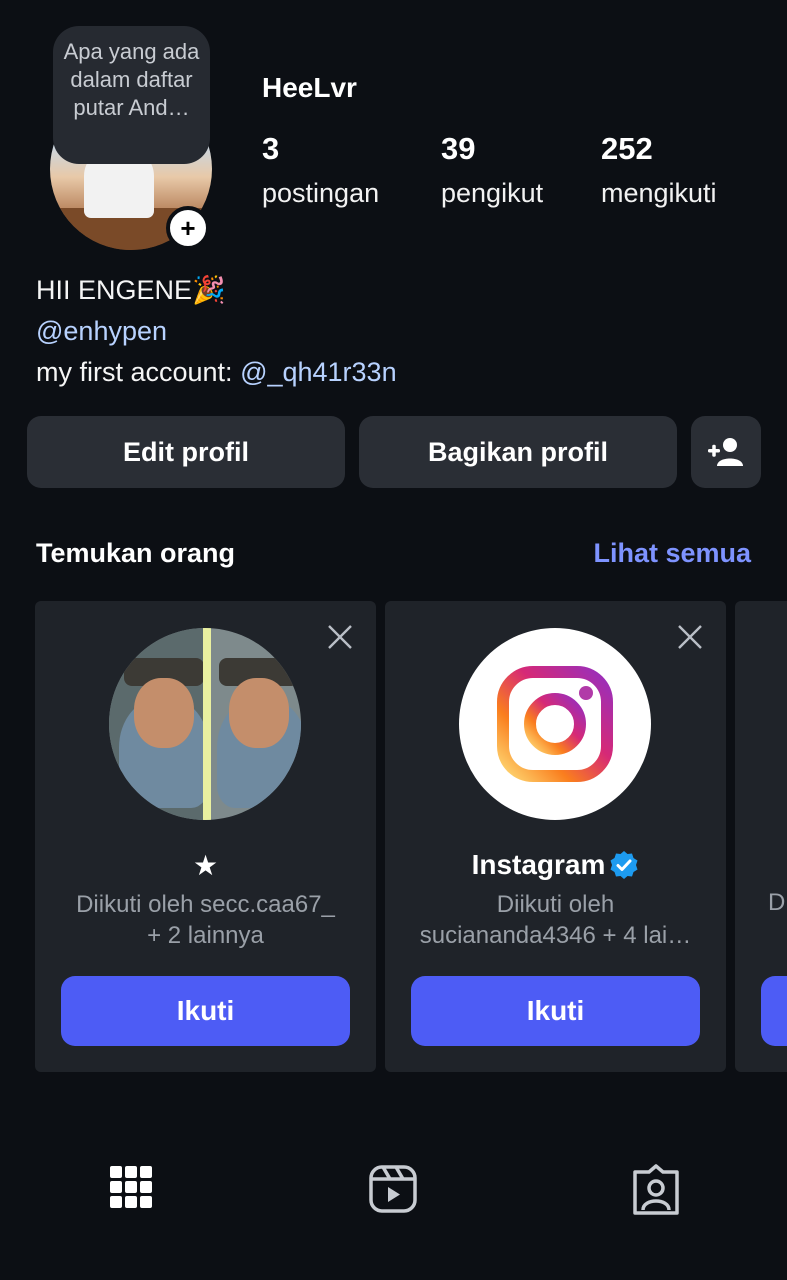 The height and width of the screenshot is (1280, 787). Describe the element at coordinates (138, 372) in the screenshot. I see `bio-line-3-text: my first account:` at that location.